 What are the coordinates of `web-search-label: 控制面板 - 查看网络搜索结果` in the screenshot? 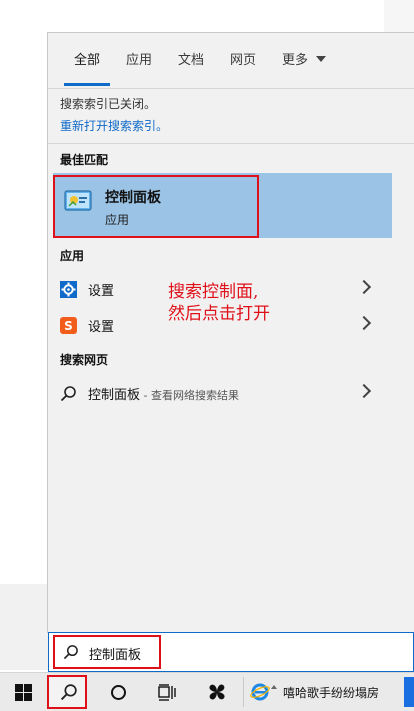 It's located at (163, 393).